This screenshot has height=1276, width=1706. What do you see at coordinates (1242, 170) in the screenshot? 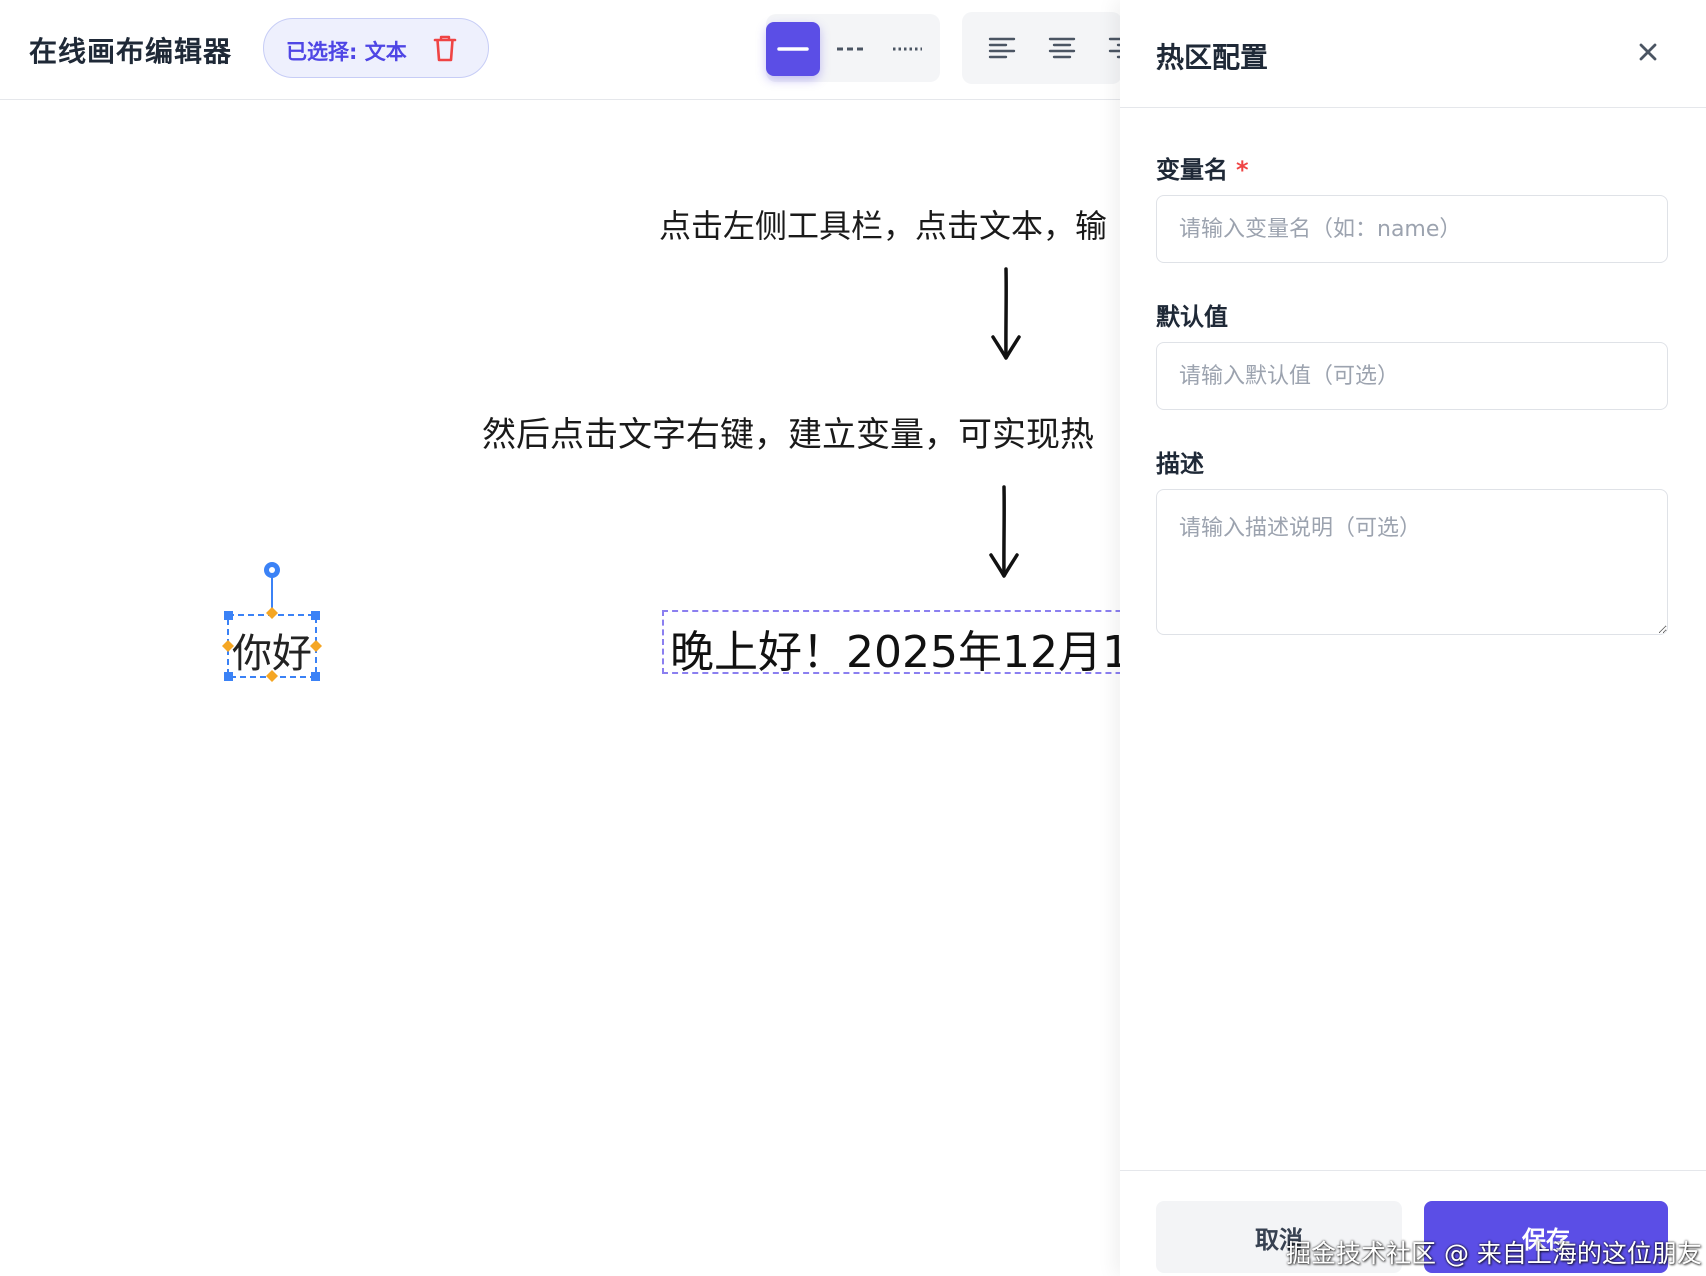
I see `required-mark: *` at bounding box center [1242, 170].